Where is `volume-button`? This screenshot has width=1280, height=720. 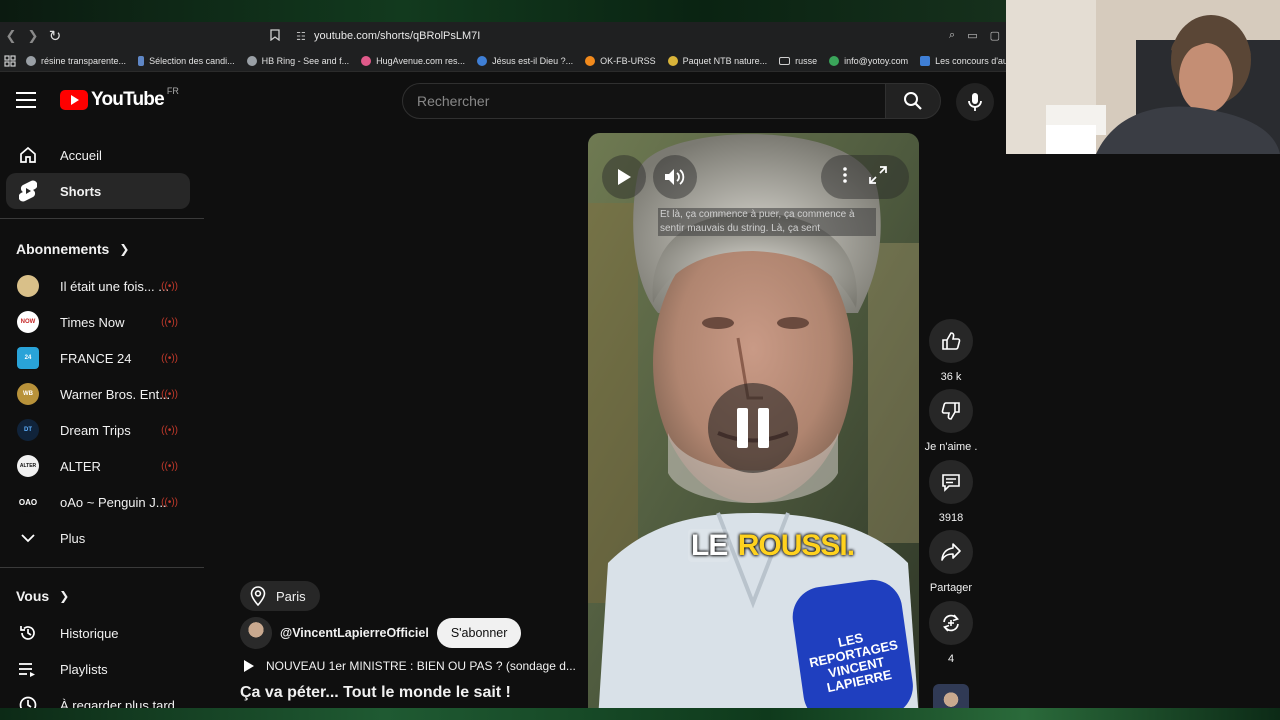 volume-button is located at coordinates (675, 177).